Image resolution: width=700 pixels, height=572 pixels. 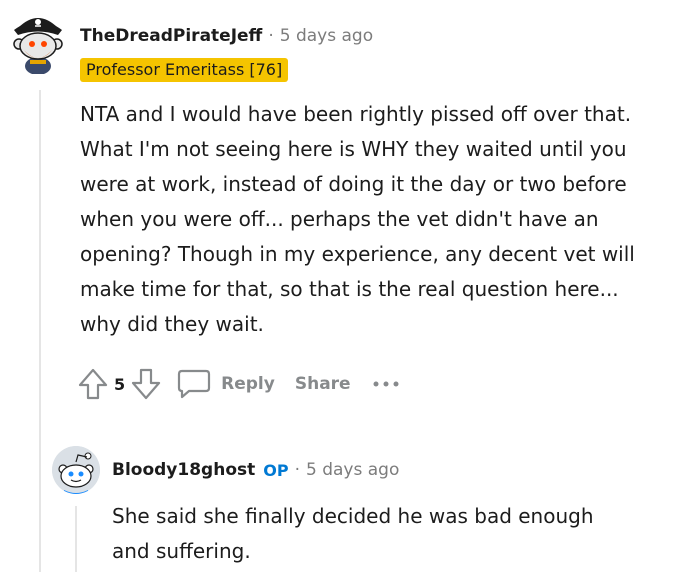 What do you see at coordinates (194, 384) in the screenshot?
I see `speech-bubble-icon` at bounding box center [194, 384].